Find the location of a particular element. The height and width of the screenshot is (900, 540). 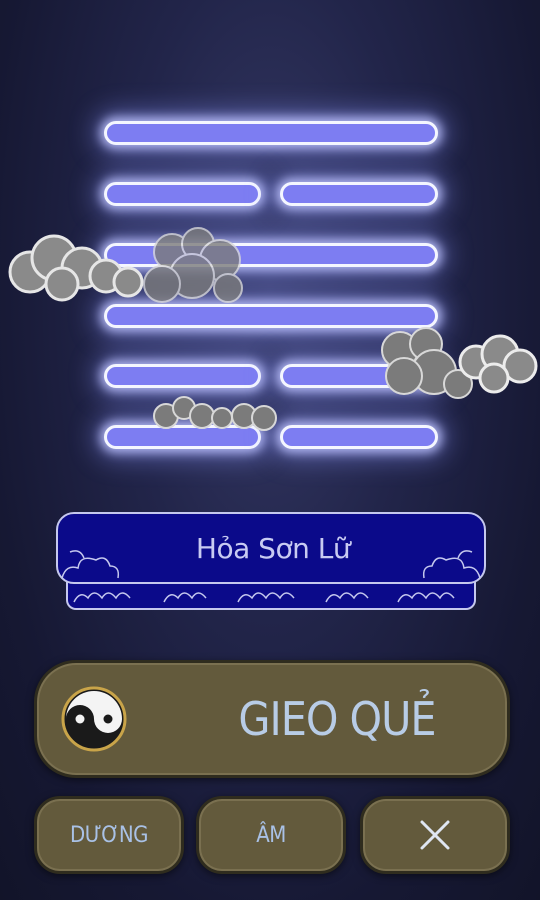

banner-body: Hỏa Sơn Lữ is located at coordinates (271, 548).